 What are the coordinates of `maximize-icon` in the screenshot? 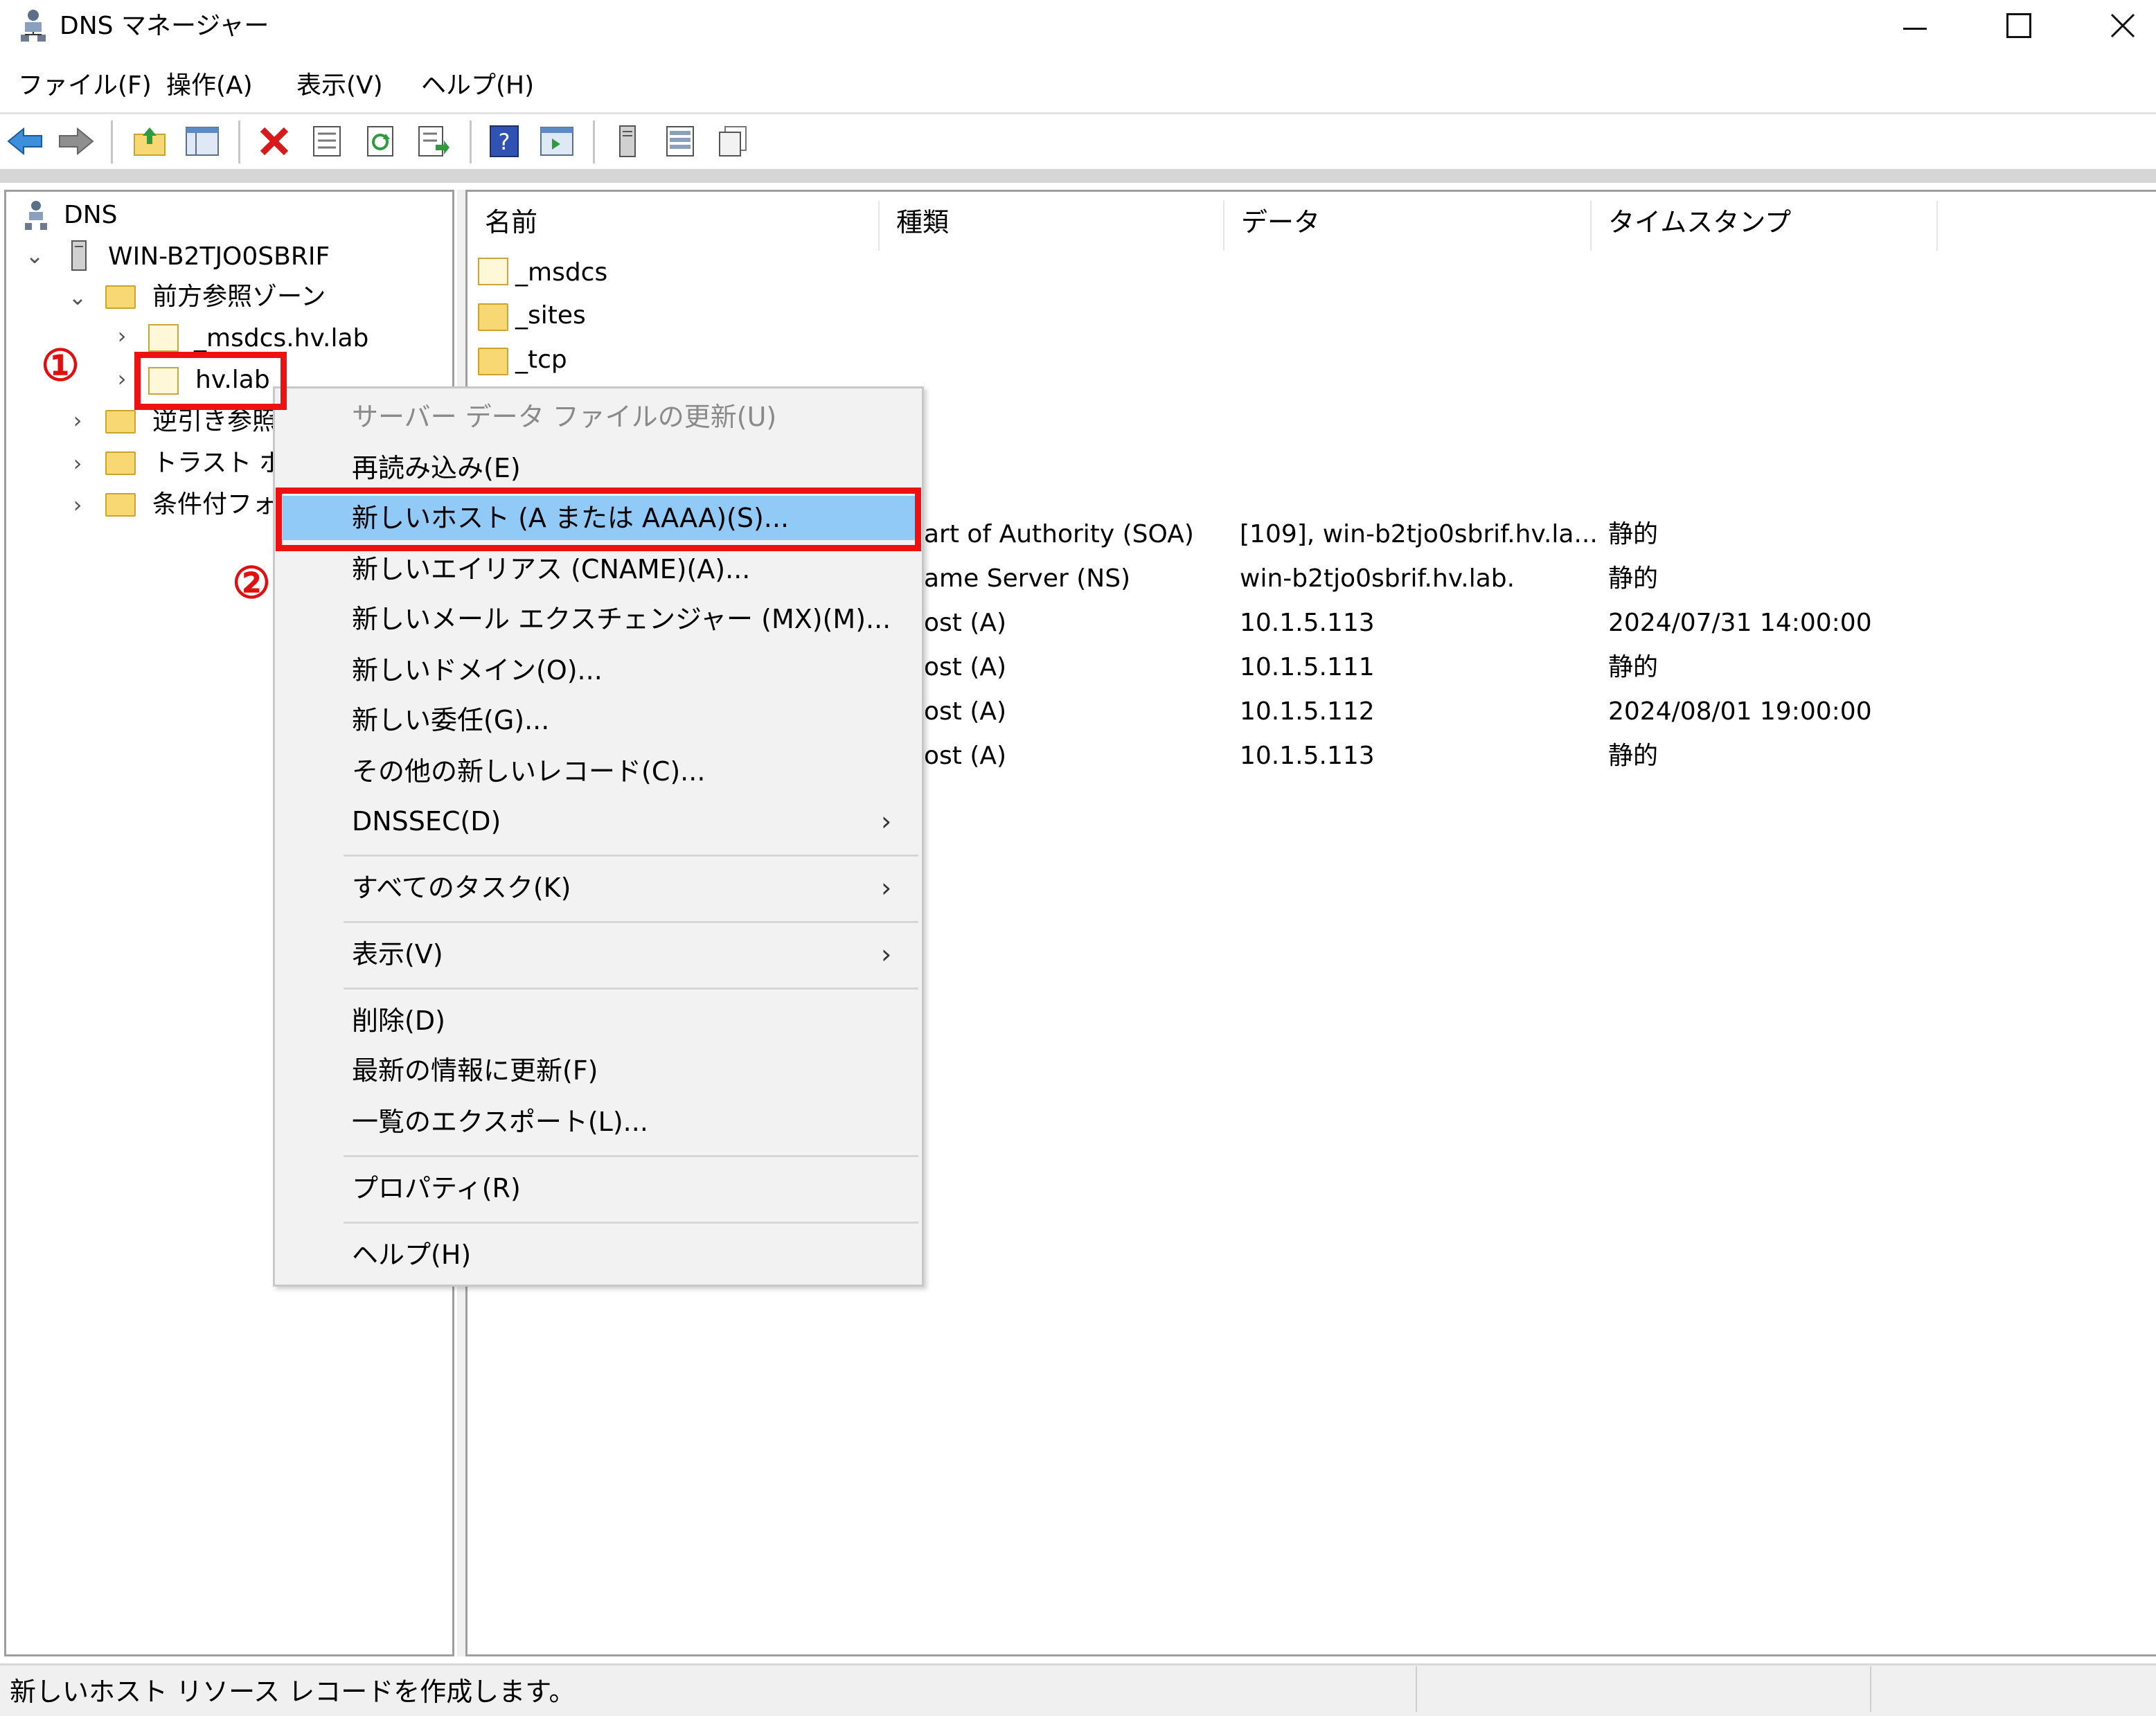 It's located at (2019, 25).